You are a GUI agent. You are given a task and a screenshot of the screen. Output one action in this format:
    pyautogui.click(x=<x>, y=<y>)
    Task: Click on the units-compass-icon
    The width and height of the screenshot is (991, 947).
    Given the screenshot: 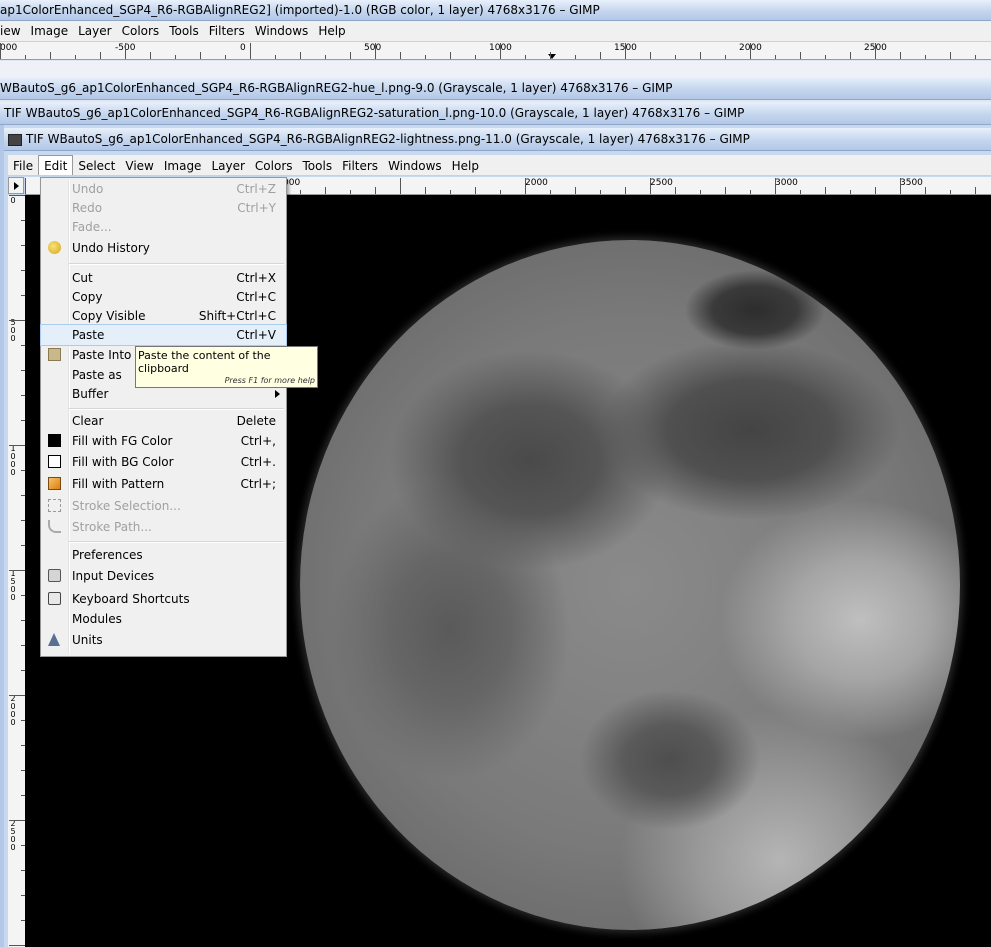 What is the action you would take?
    pyautogui.click(x=54, y=639)
    